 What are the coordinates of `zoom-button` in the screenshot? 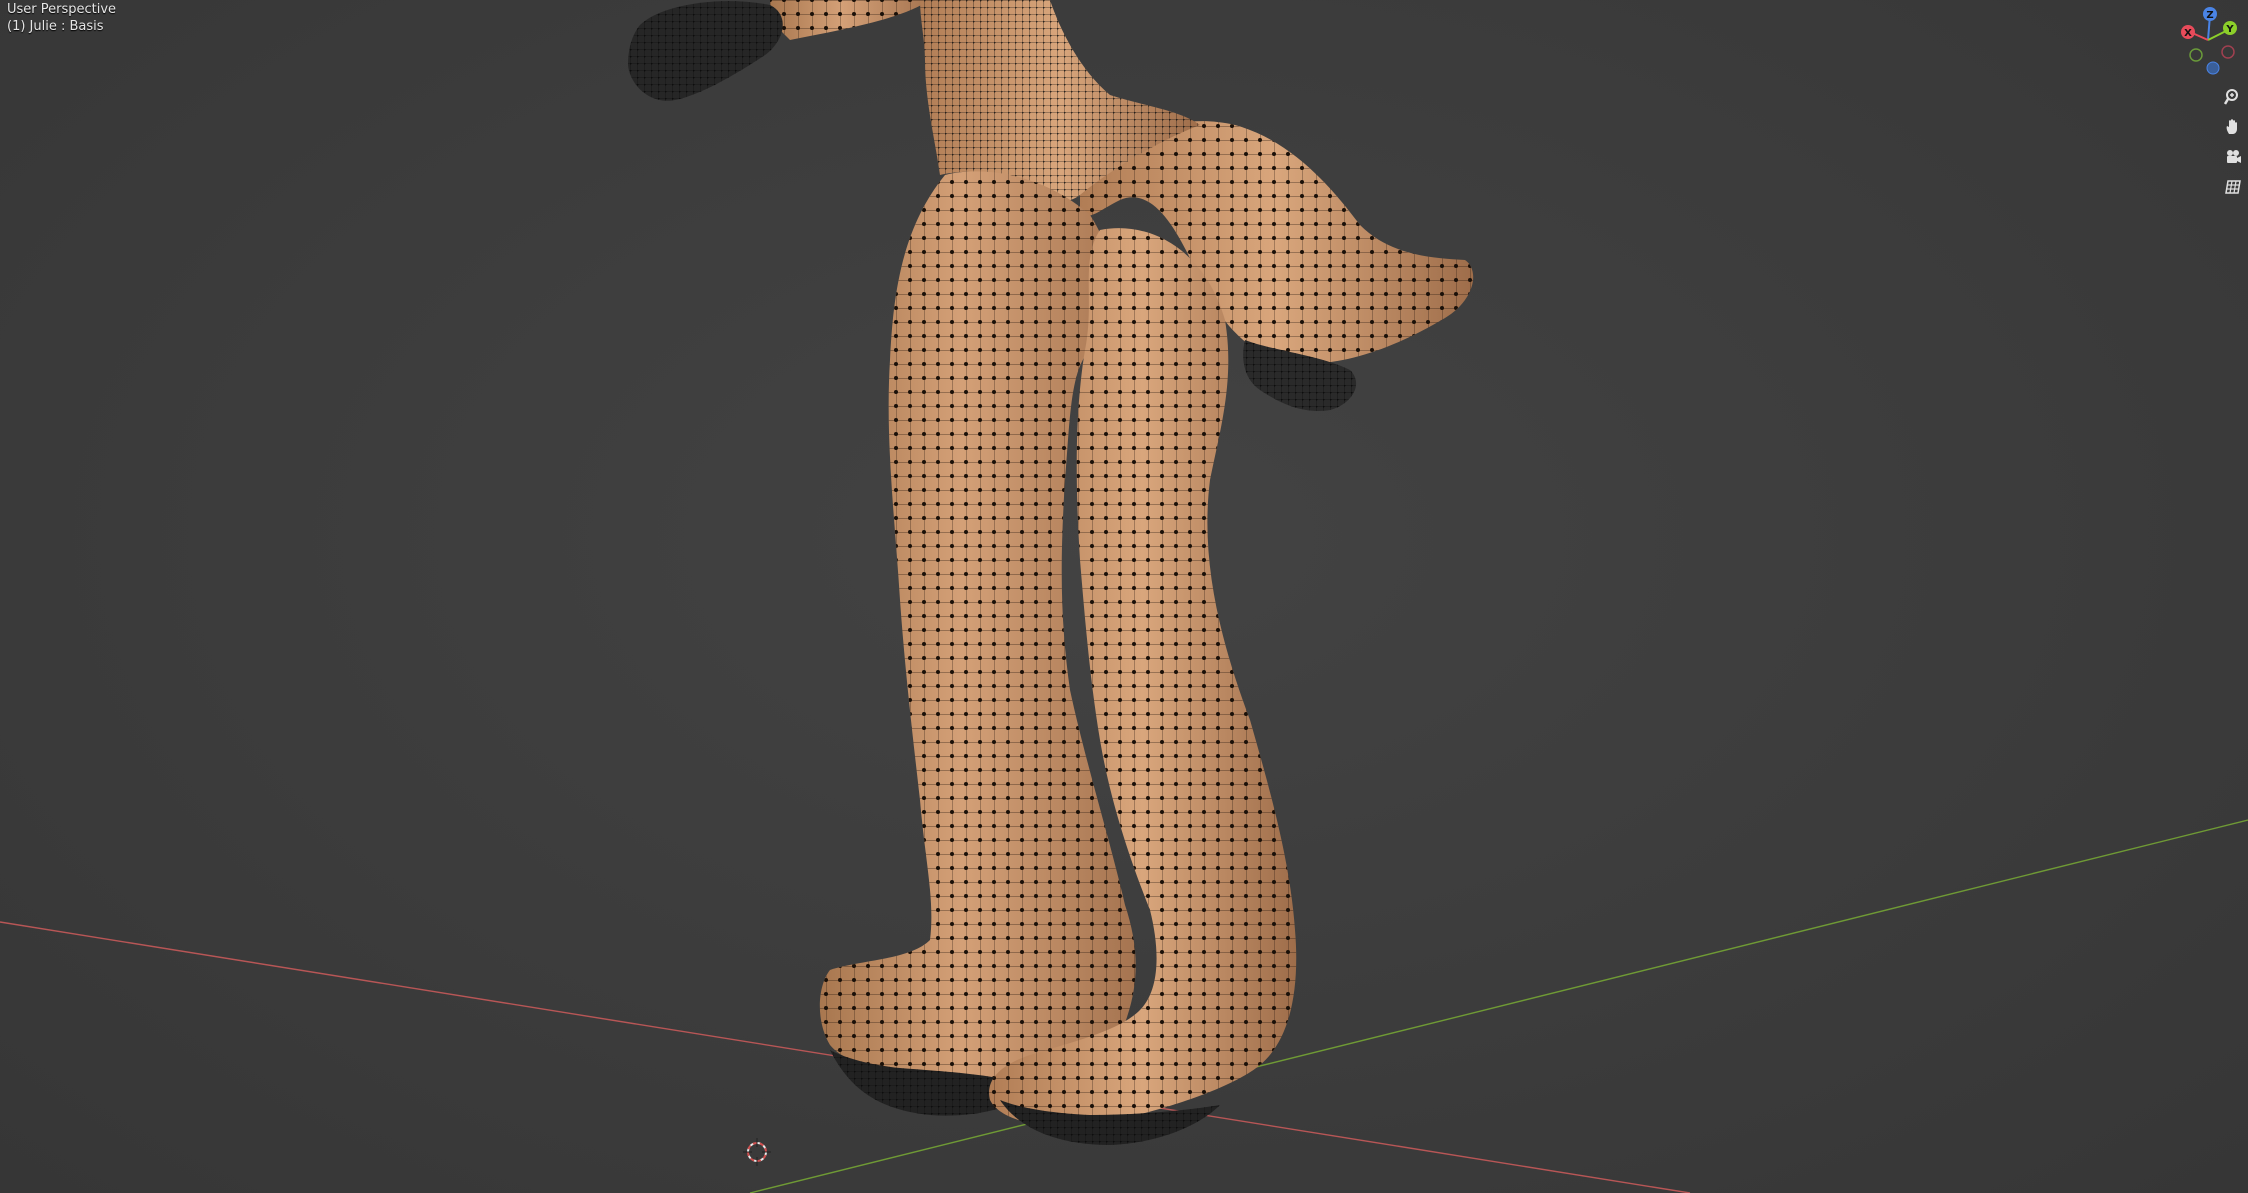 It's located at (2233, 97).